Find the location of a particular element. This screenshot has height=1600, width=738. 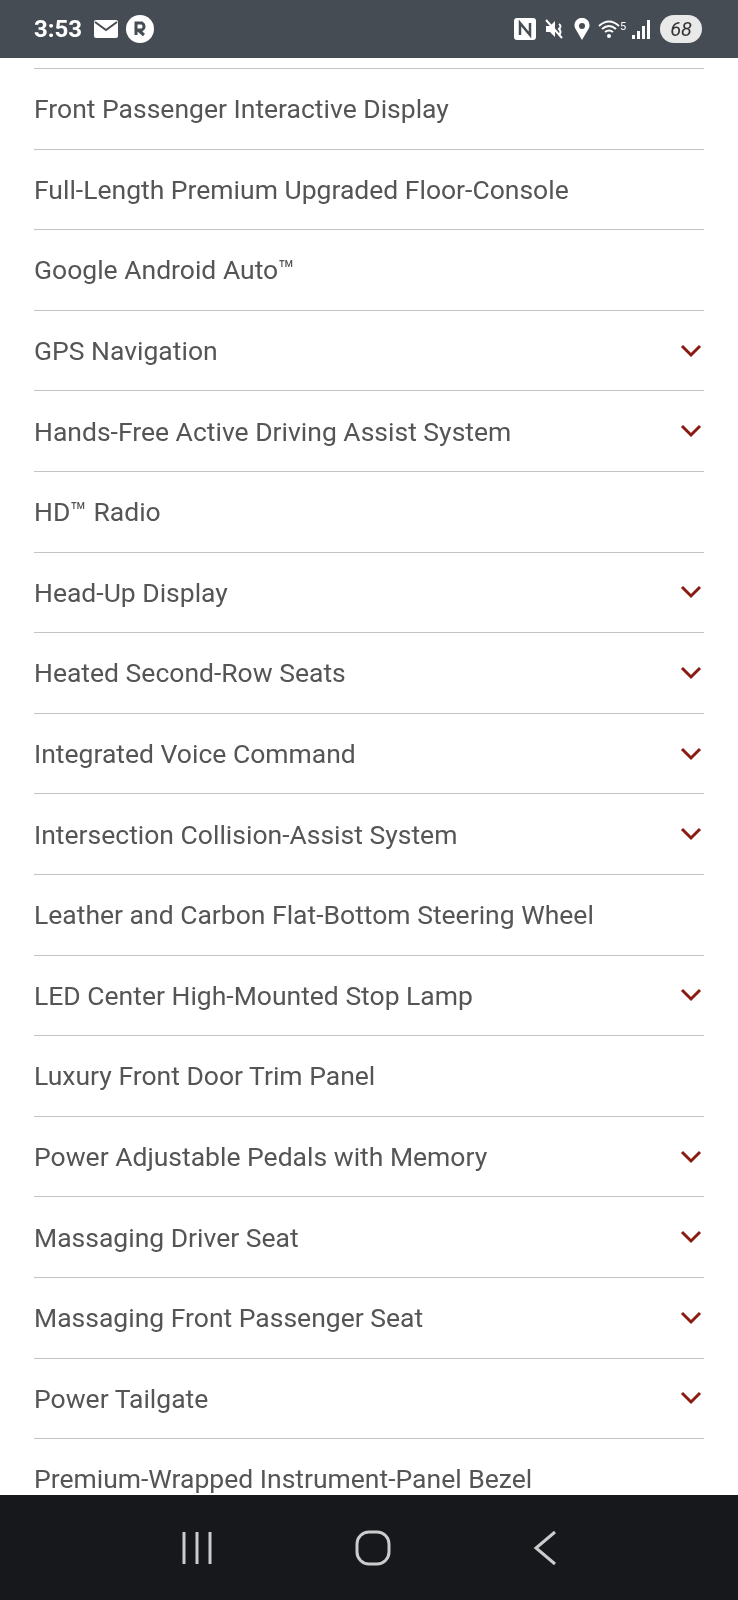

wifi-icon is located at coordinates (609, 29).